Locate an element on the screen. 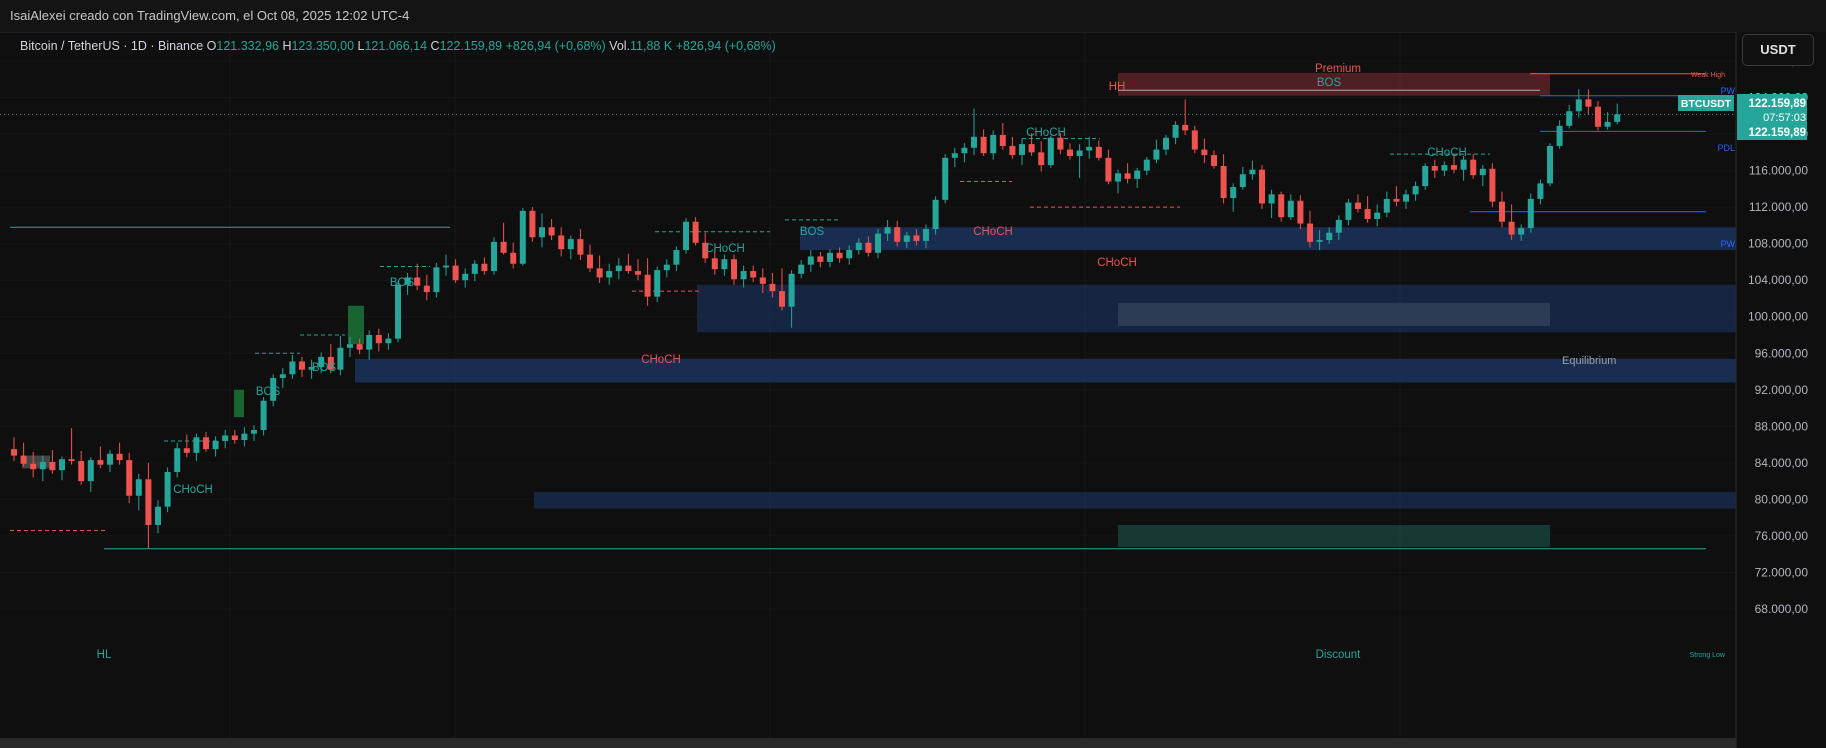 This screenshot has height=748, width=1826. choch-label-7: CHoCH is located at coordinates (1447, 153).